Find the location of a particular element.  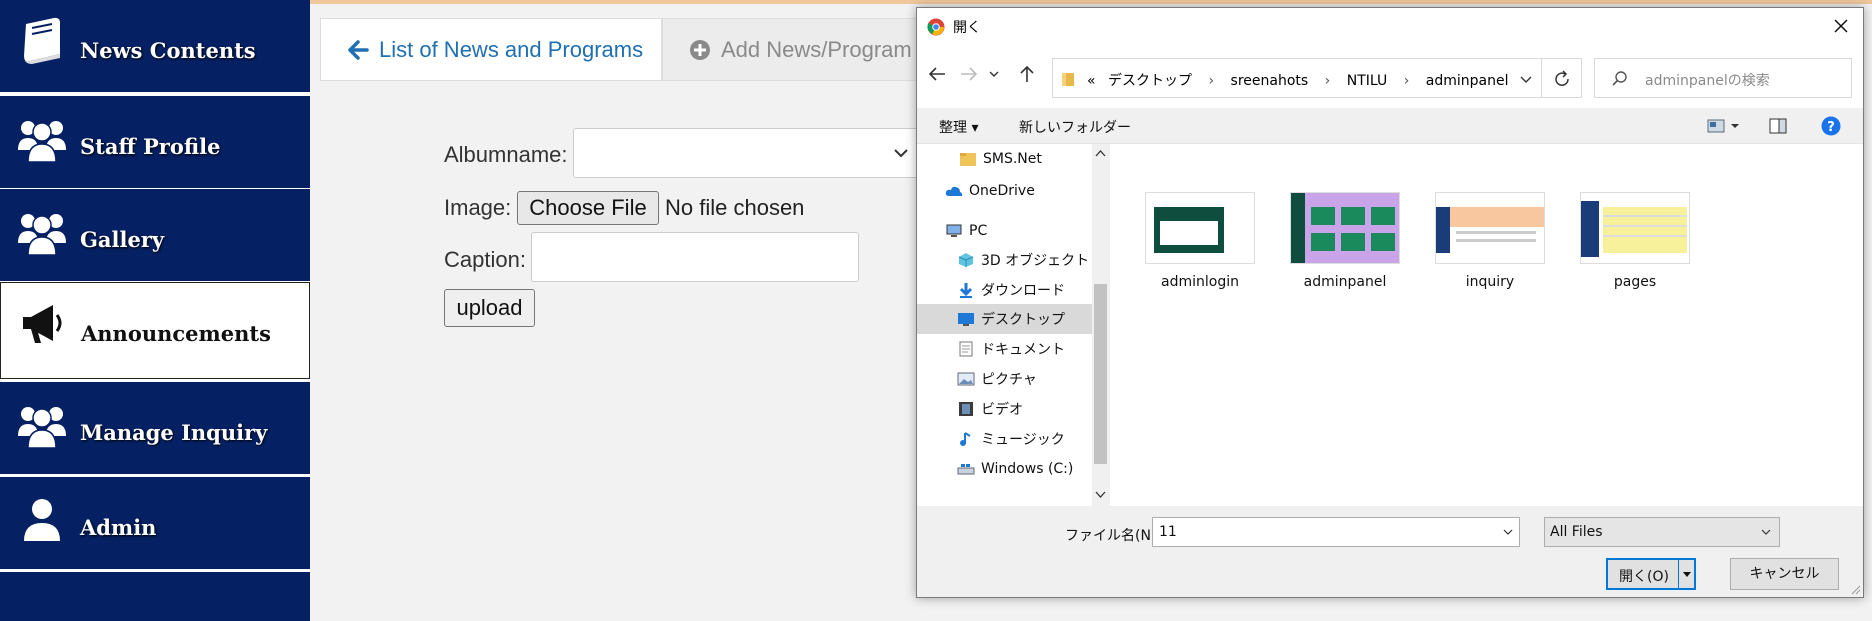

tree-item-sms-net: SMS.Net is located at coordinates (1004, 159).